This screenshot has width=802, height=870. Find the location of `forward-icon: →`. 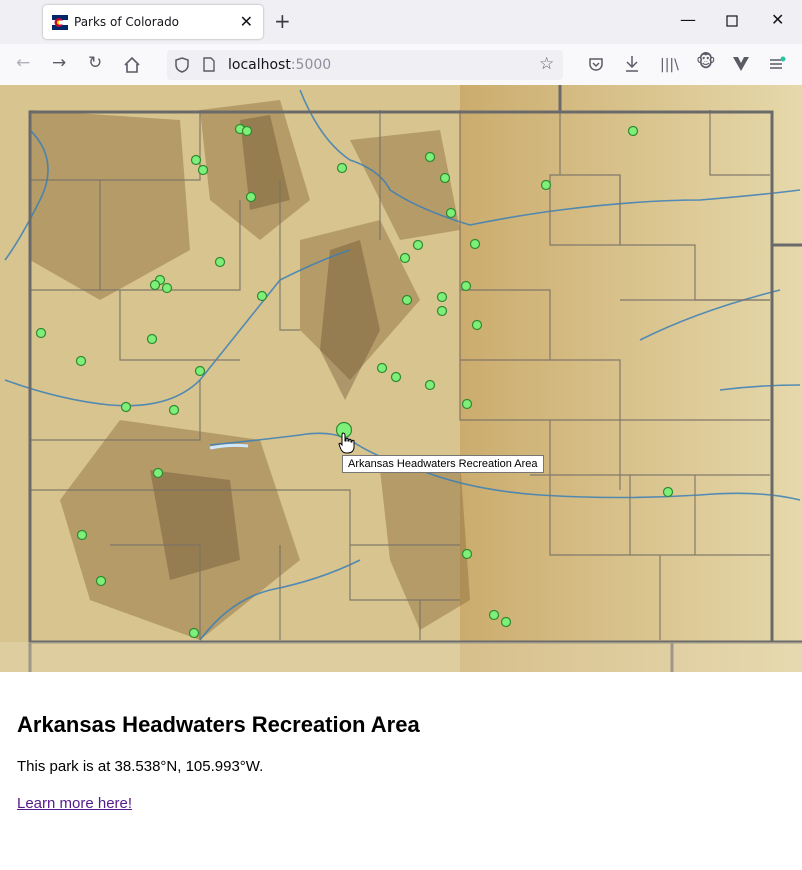

forward-icon: → is located at coordinates (59, 63).